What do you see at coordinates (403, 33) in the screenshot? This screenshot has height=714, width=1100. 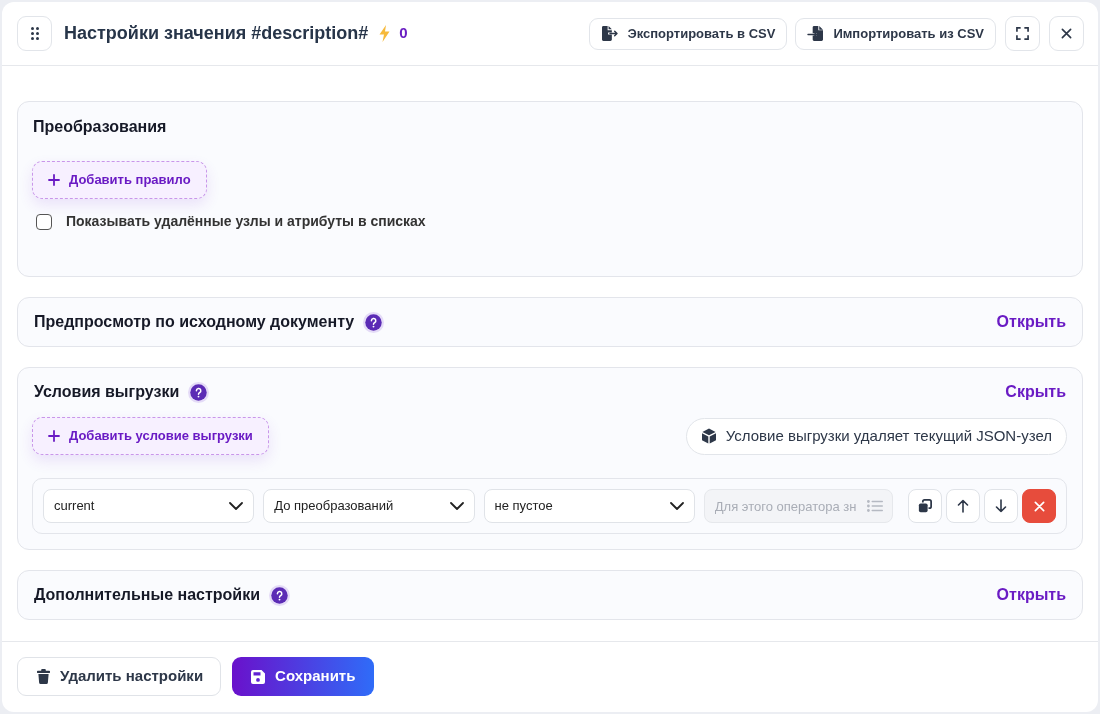 I see `counter-value: 0` at bounding box center [403, 33].